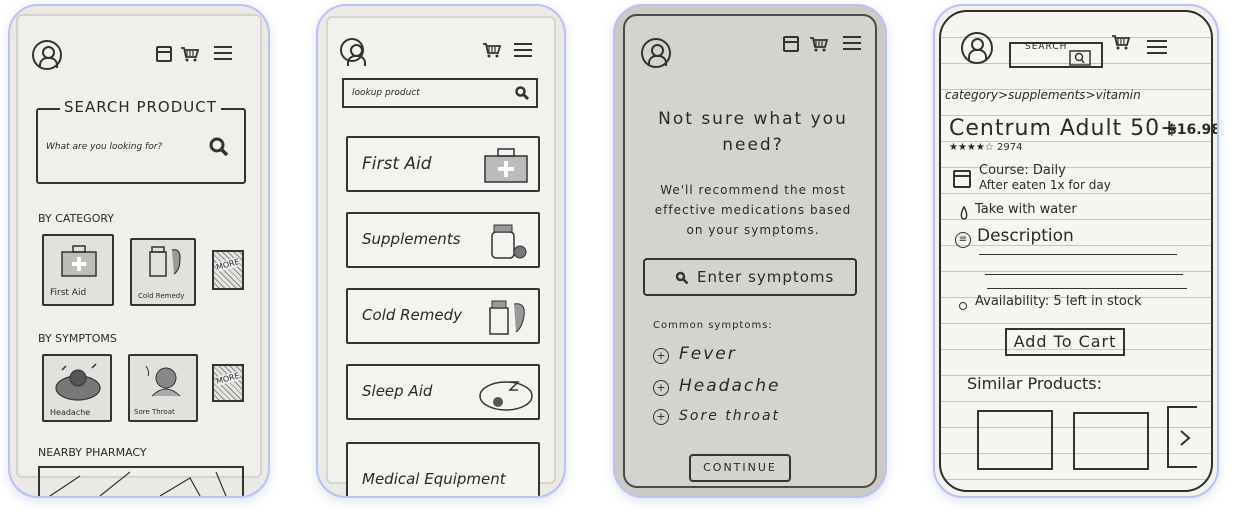 This screenshot has width=1238, height=524. Describe the element at coordinates (104, 147) in the screenshot. I see `search-placeholder: What are you looking for?` at that location.